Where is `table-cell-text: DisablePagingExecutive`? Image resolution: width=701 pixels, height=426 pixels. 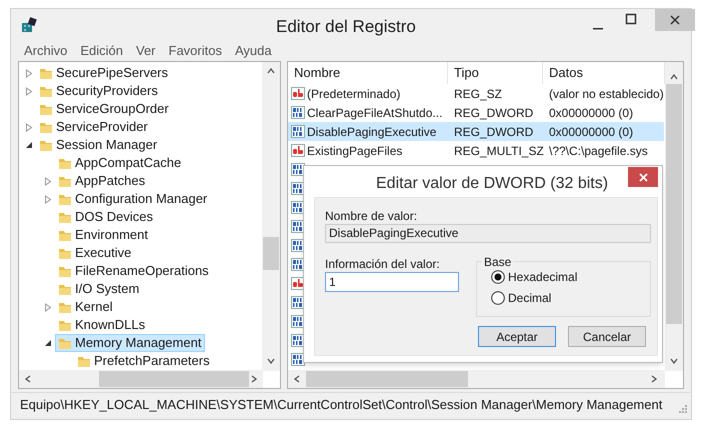 table-cell-text: DisablePagingExecutive is located at coordinates (371, 132).